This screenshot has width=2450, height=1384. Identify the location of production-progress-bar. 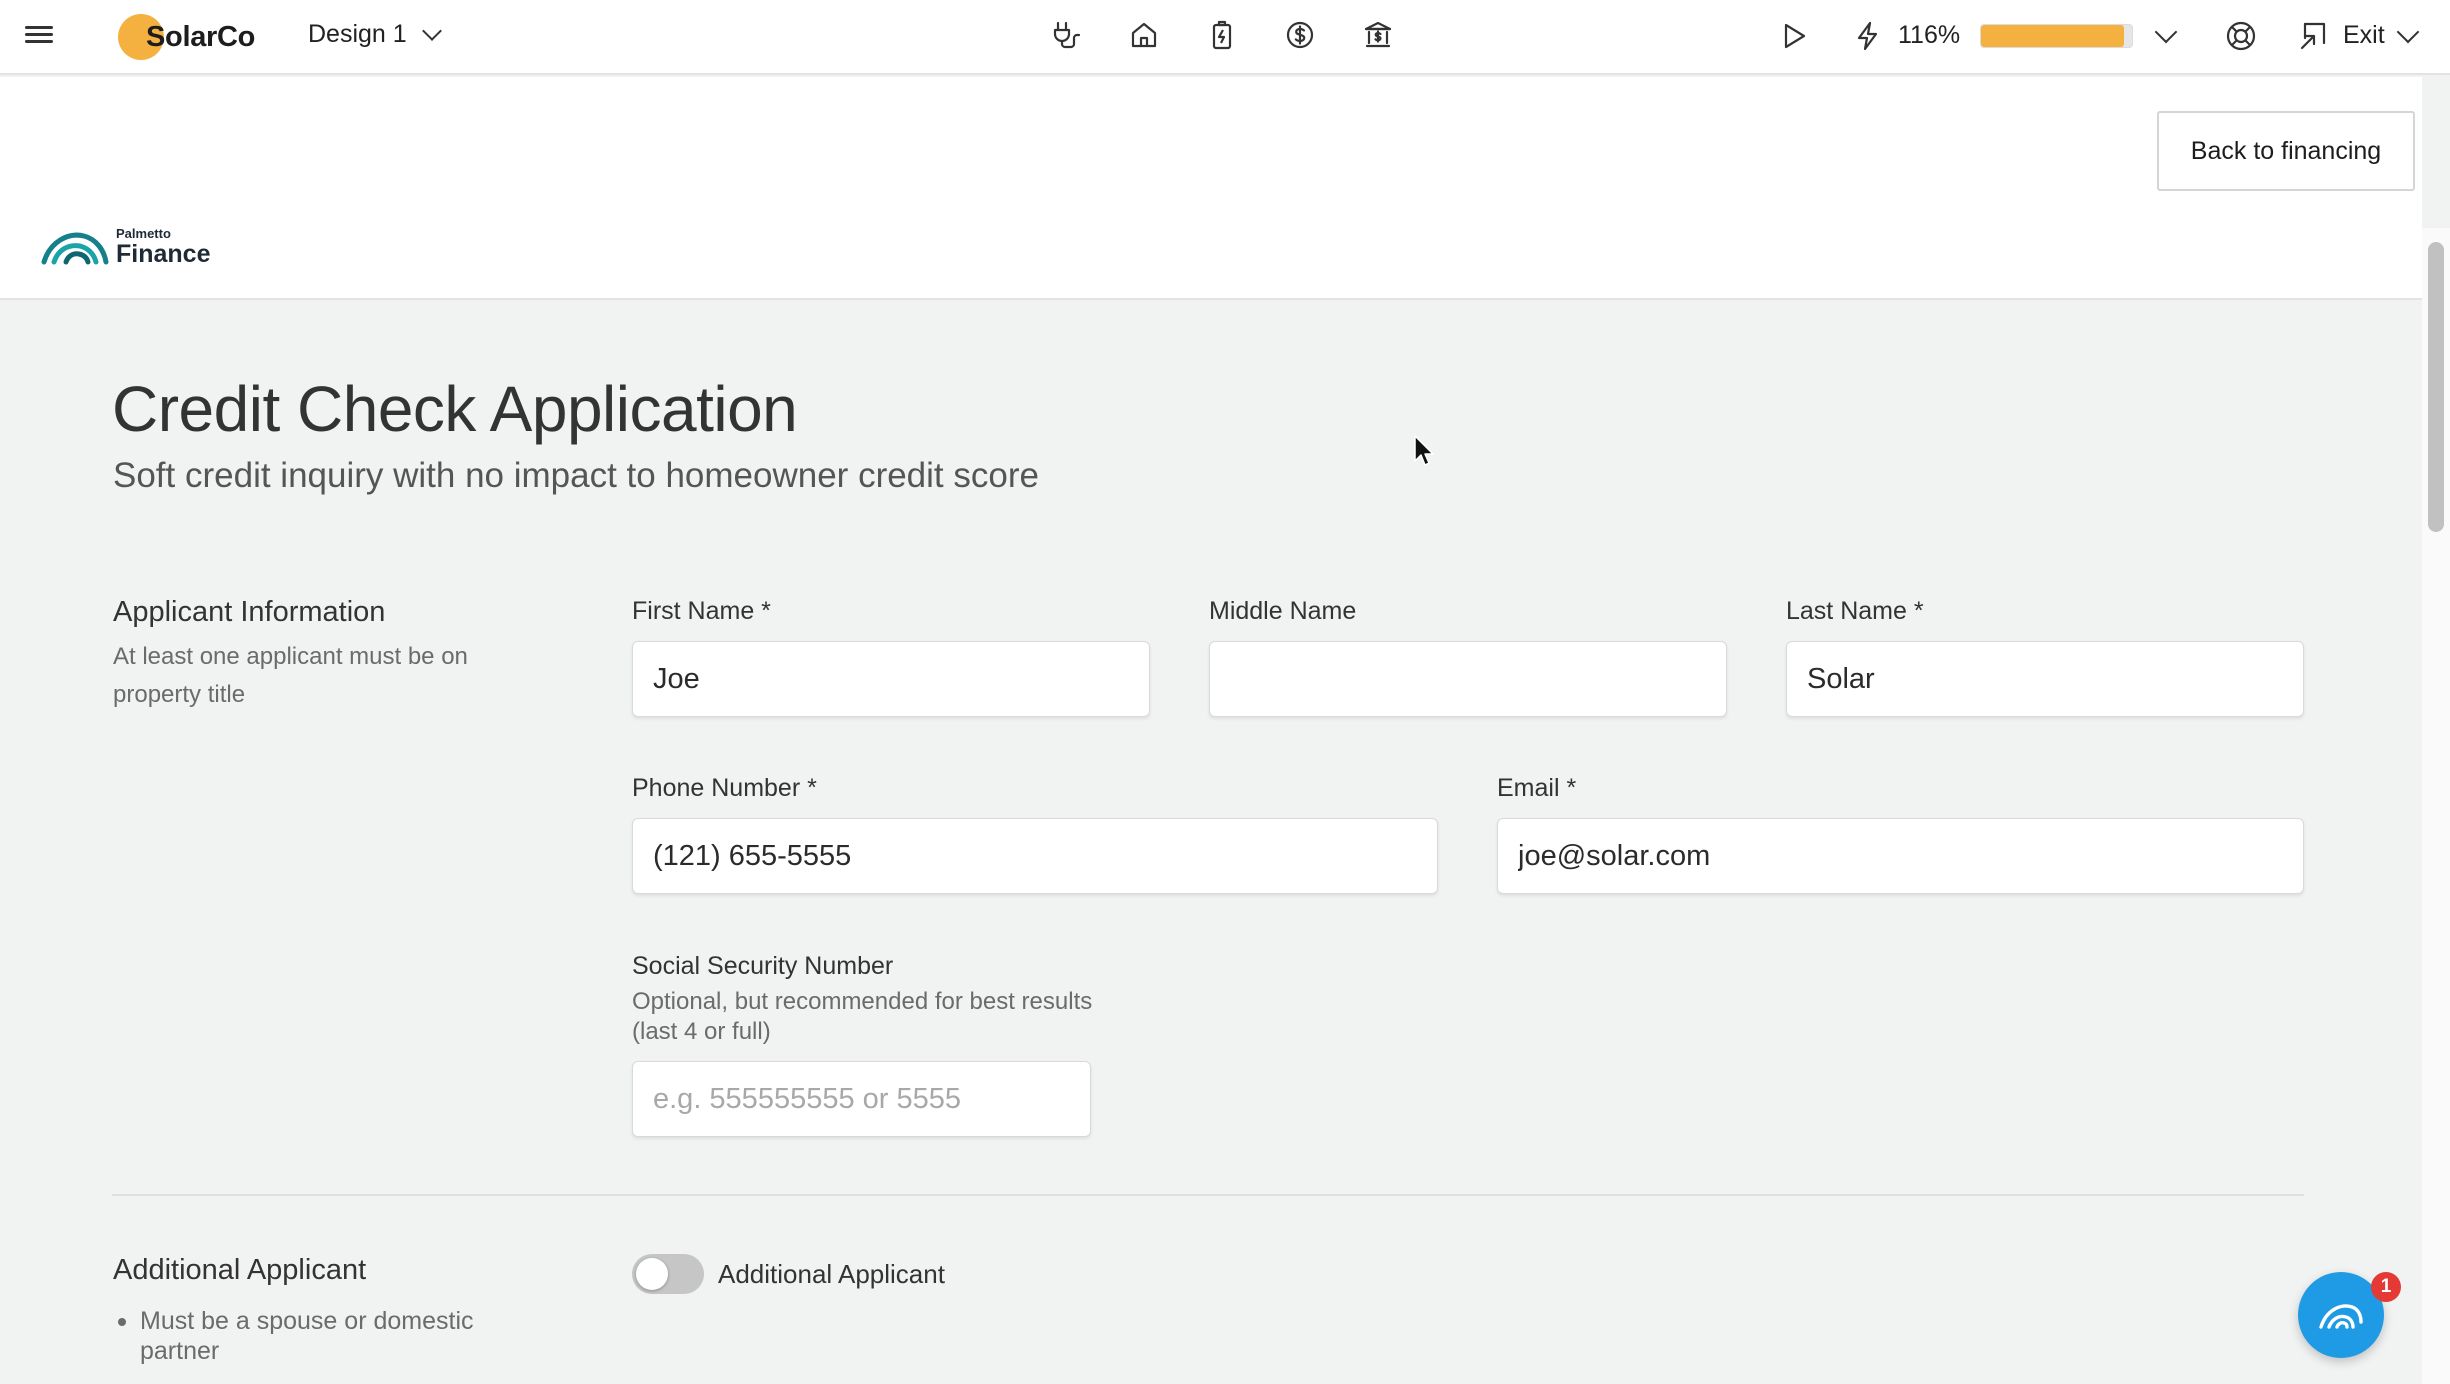
(2056, 36).